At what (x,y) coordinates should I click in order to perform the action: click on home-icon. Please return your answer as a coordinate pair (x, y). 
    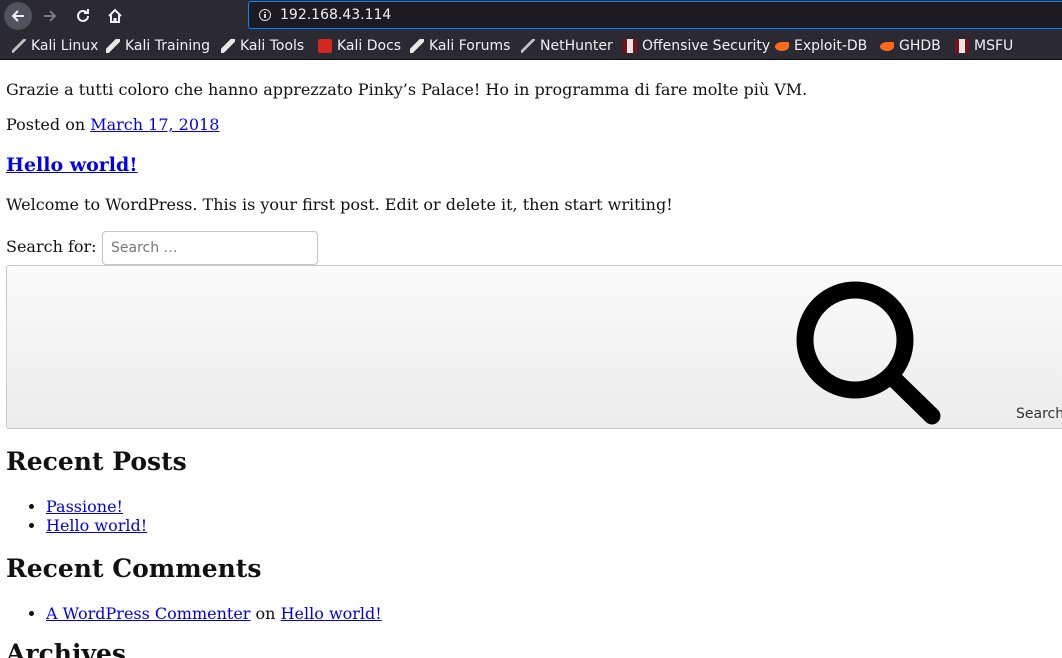
    Looking at the image, I should click on (115, 15).